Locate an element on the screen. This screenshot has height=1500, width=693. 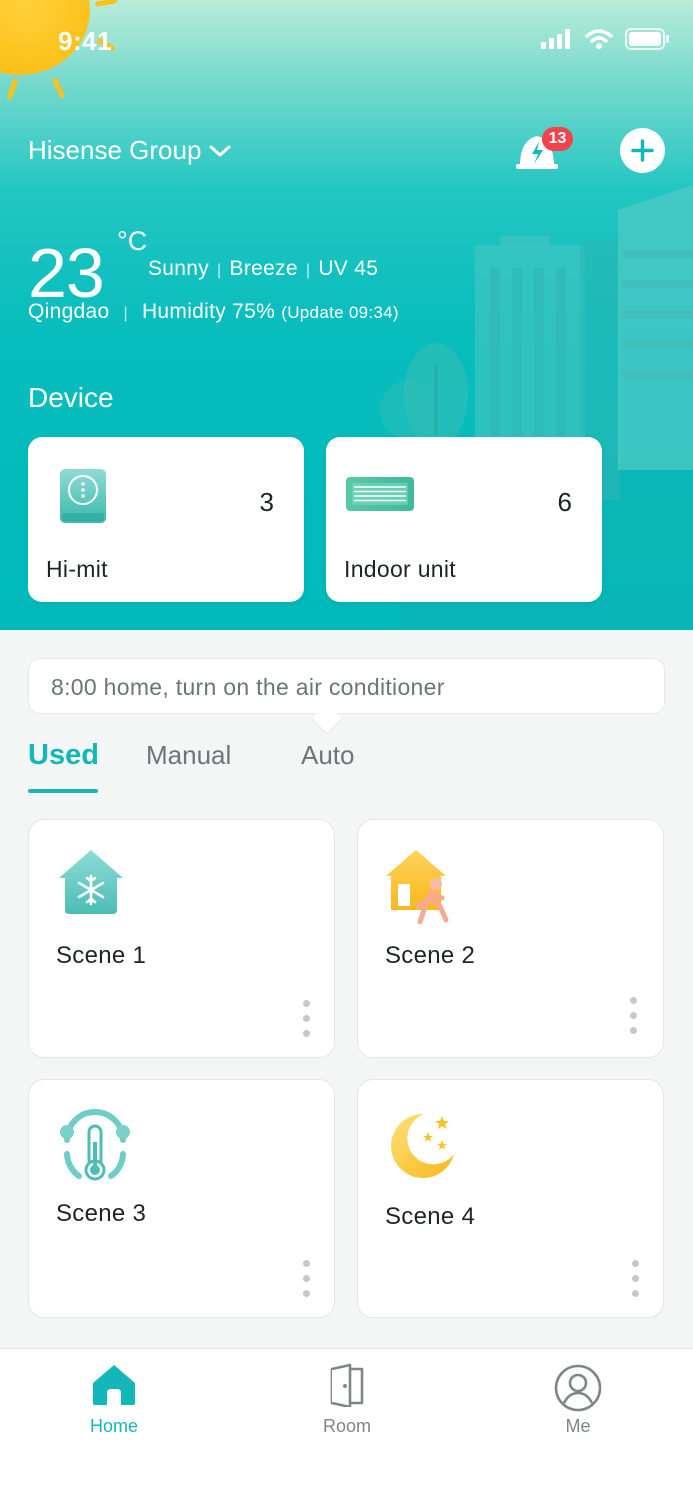
weather-city: Qingdao is located at coordinates (69, 311).